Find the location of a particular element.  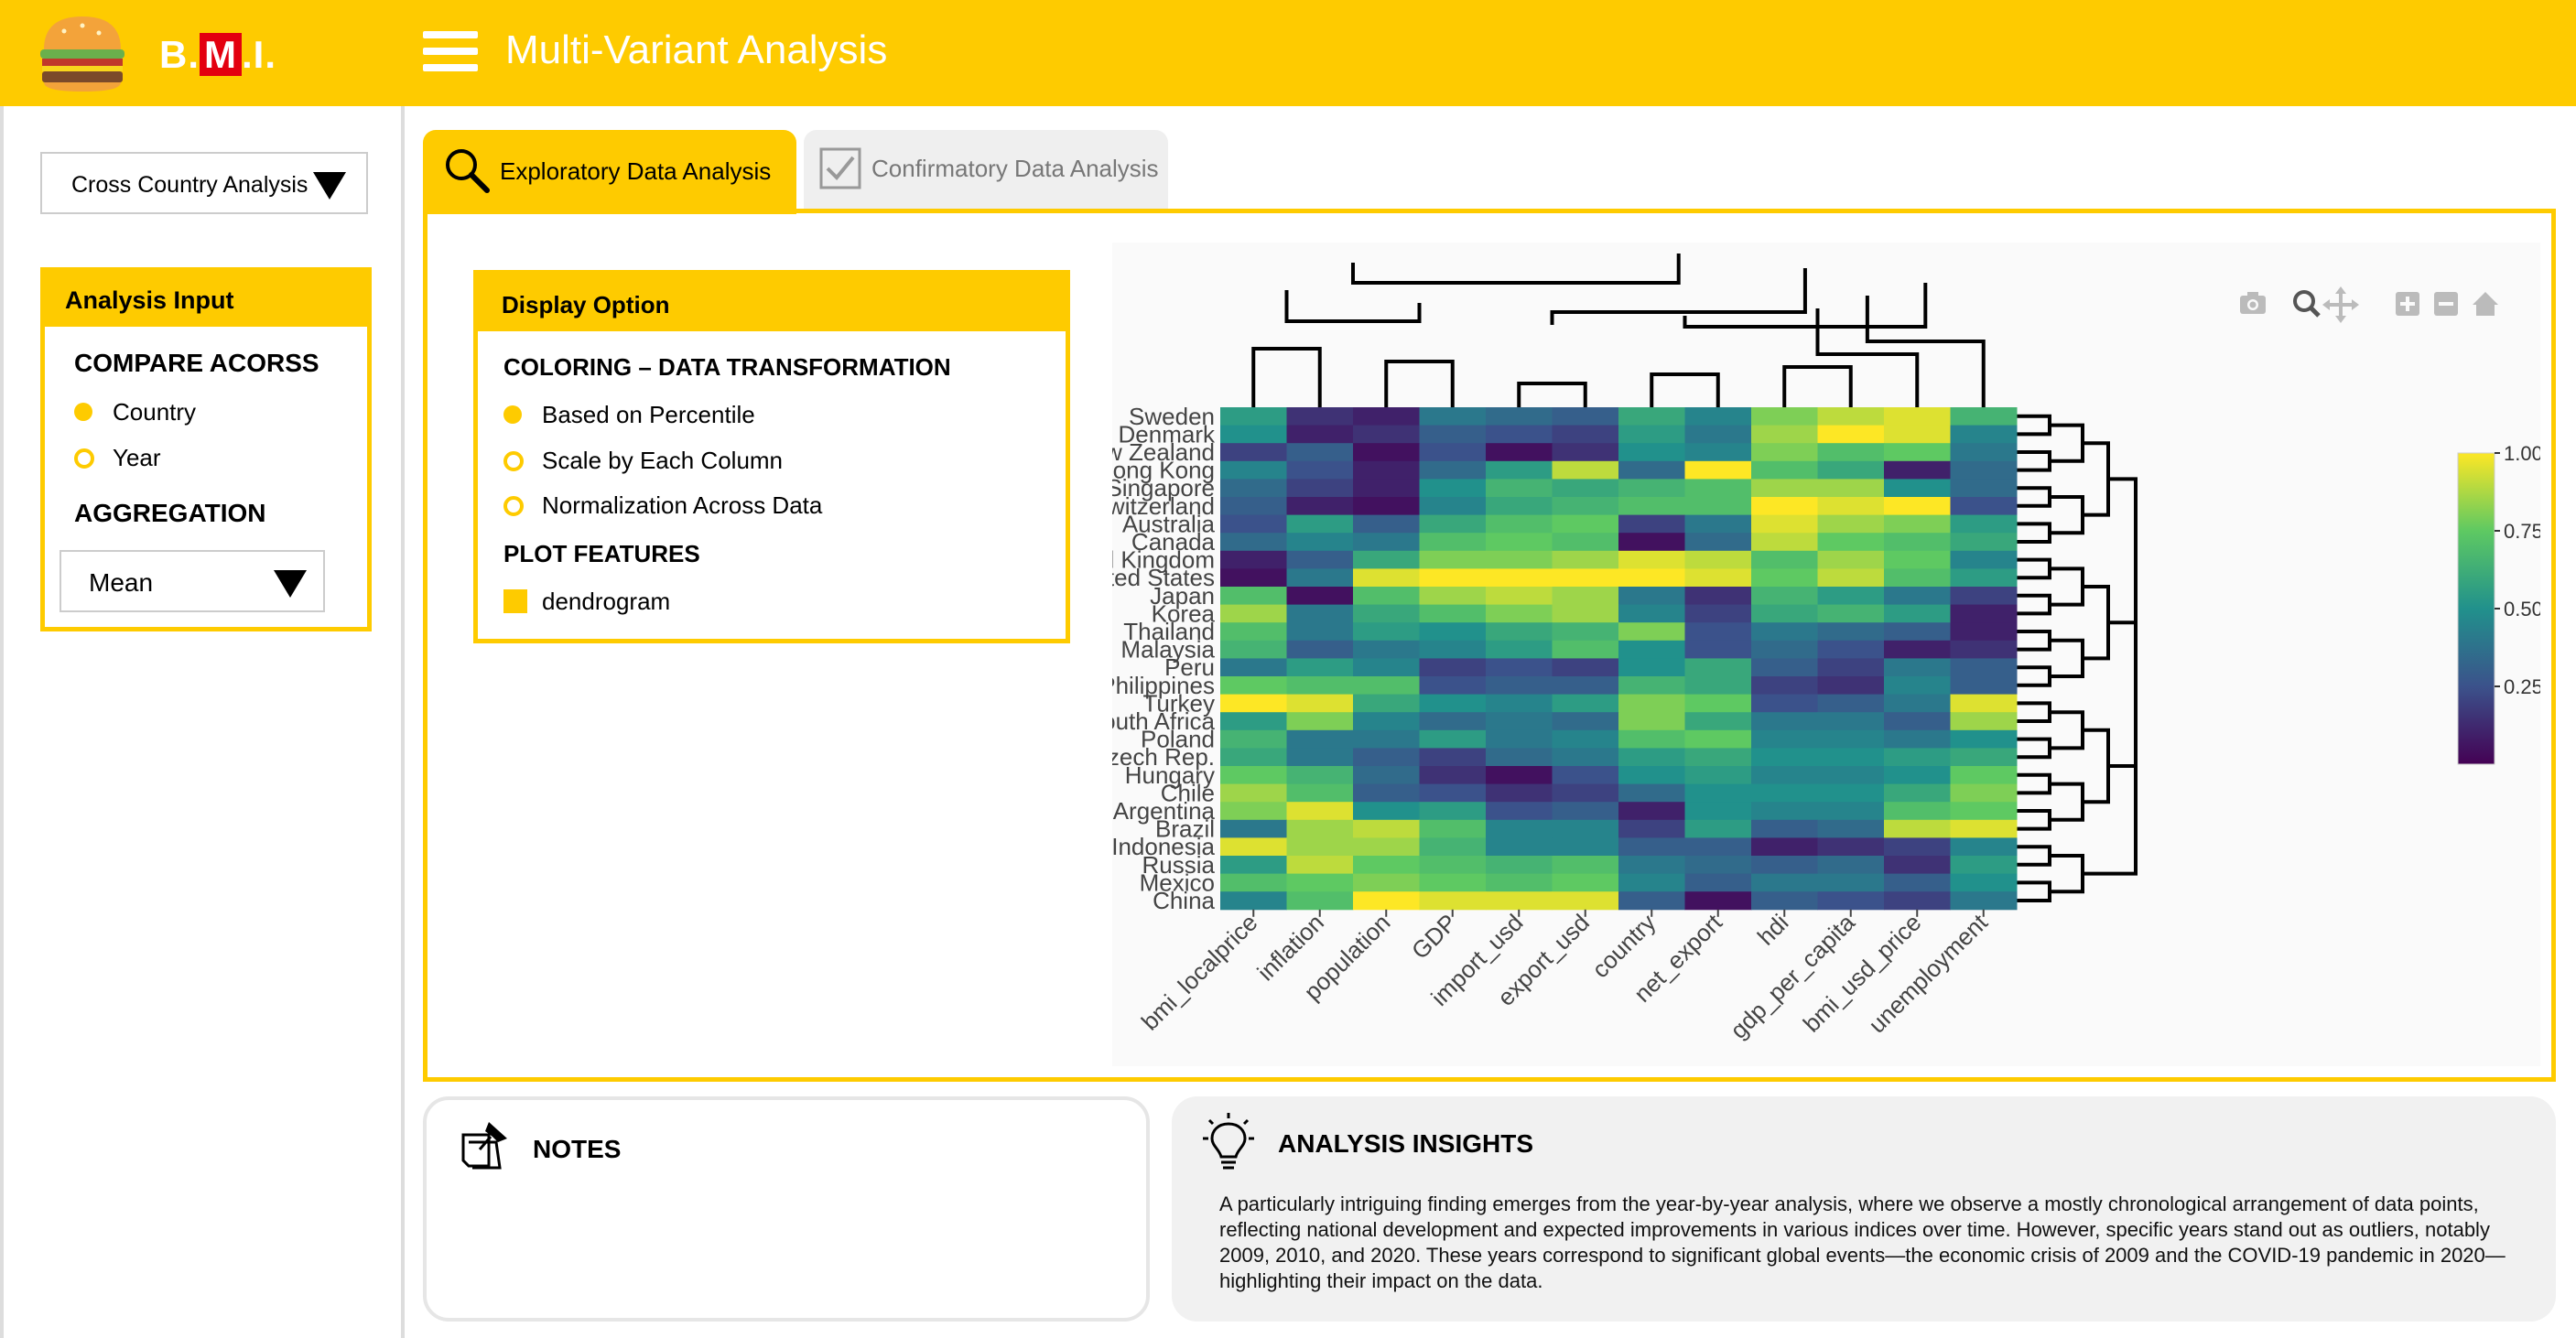

analysis-input-title: Analysis Input is located at coordinates (149, 300).